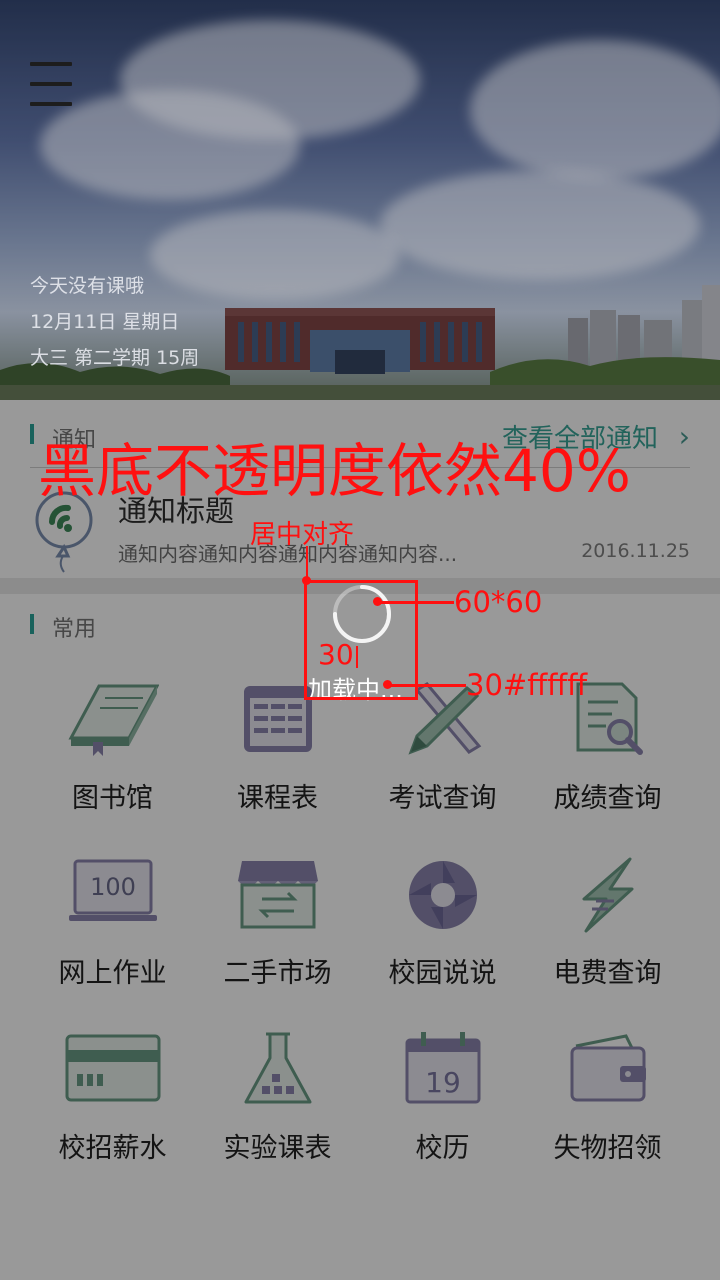 This screenshot has height=1280, width=720. I want to click on menu-icon, so click(51, 84).